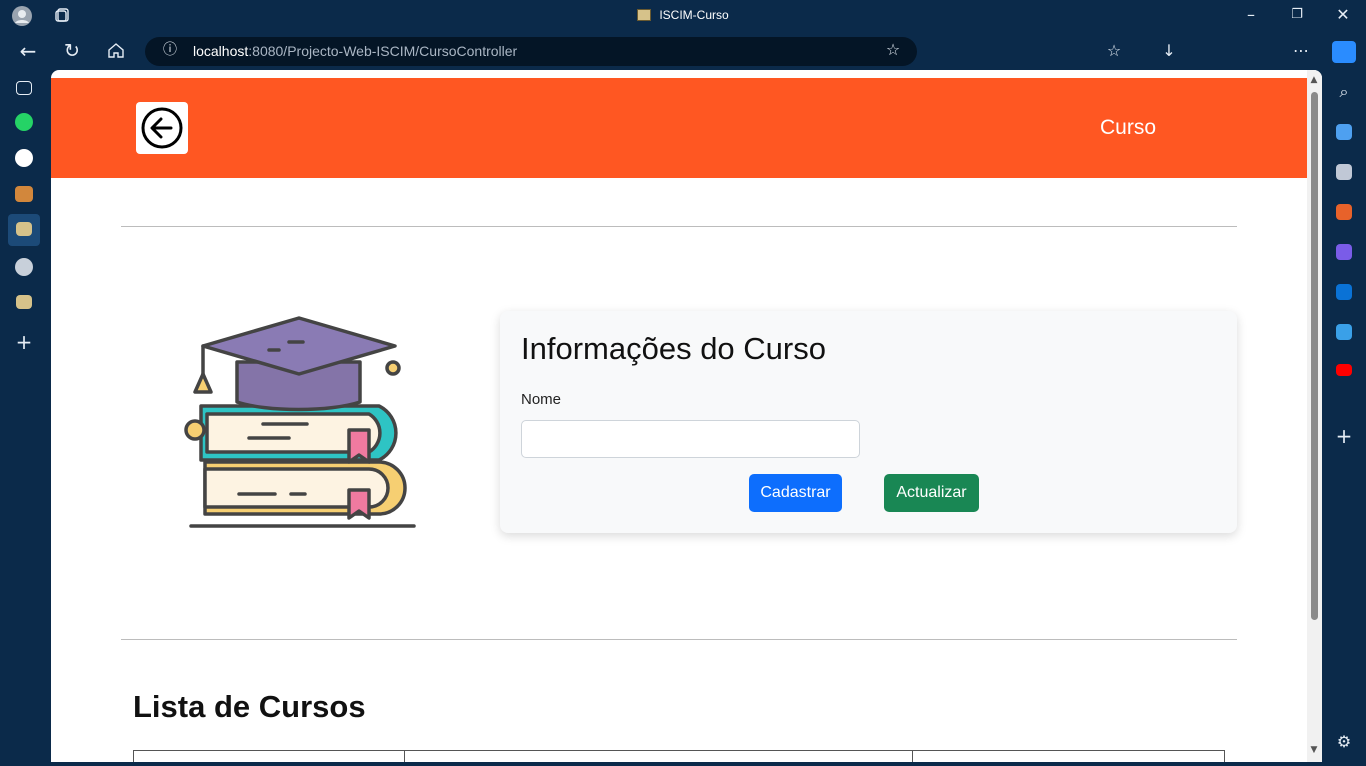  Describe the element at coordinates (1128, 128) in the screenshot. I see `header-brand: Curso` at that location.